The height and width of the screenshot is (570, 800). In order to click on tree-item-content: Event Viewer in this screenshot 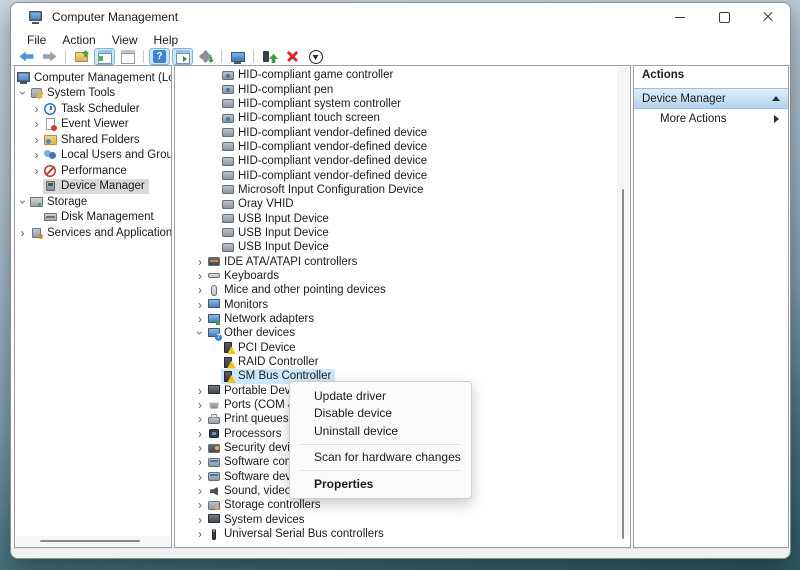, I will do `click(88, 125)`.